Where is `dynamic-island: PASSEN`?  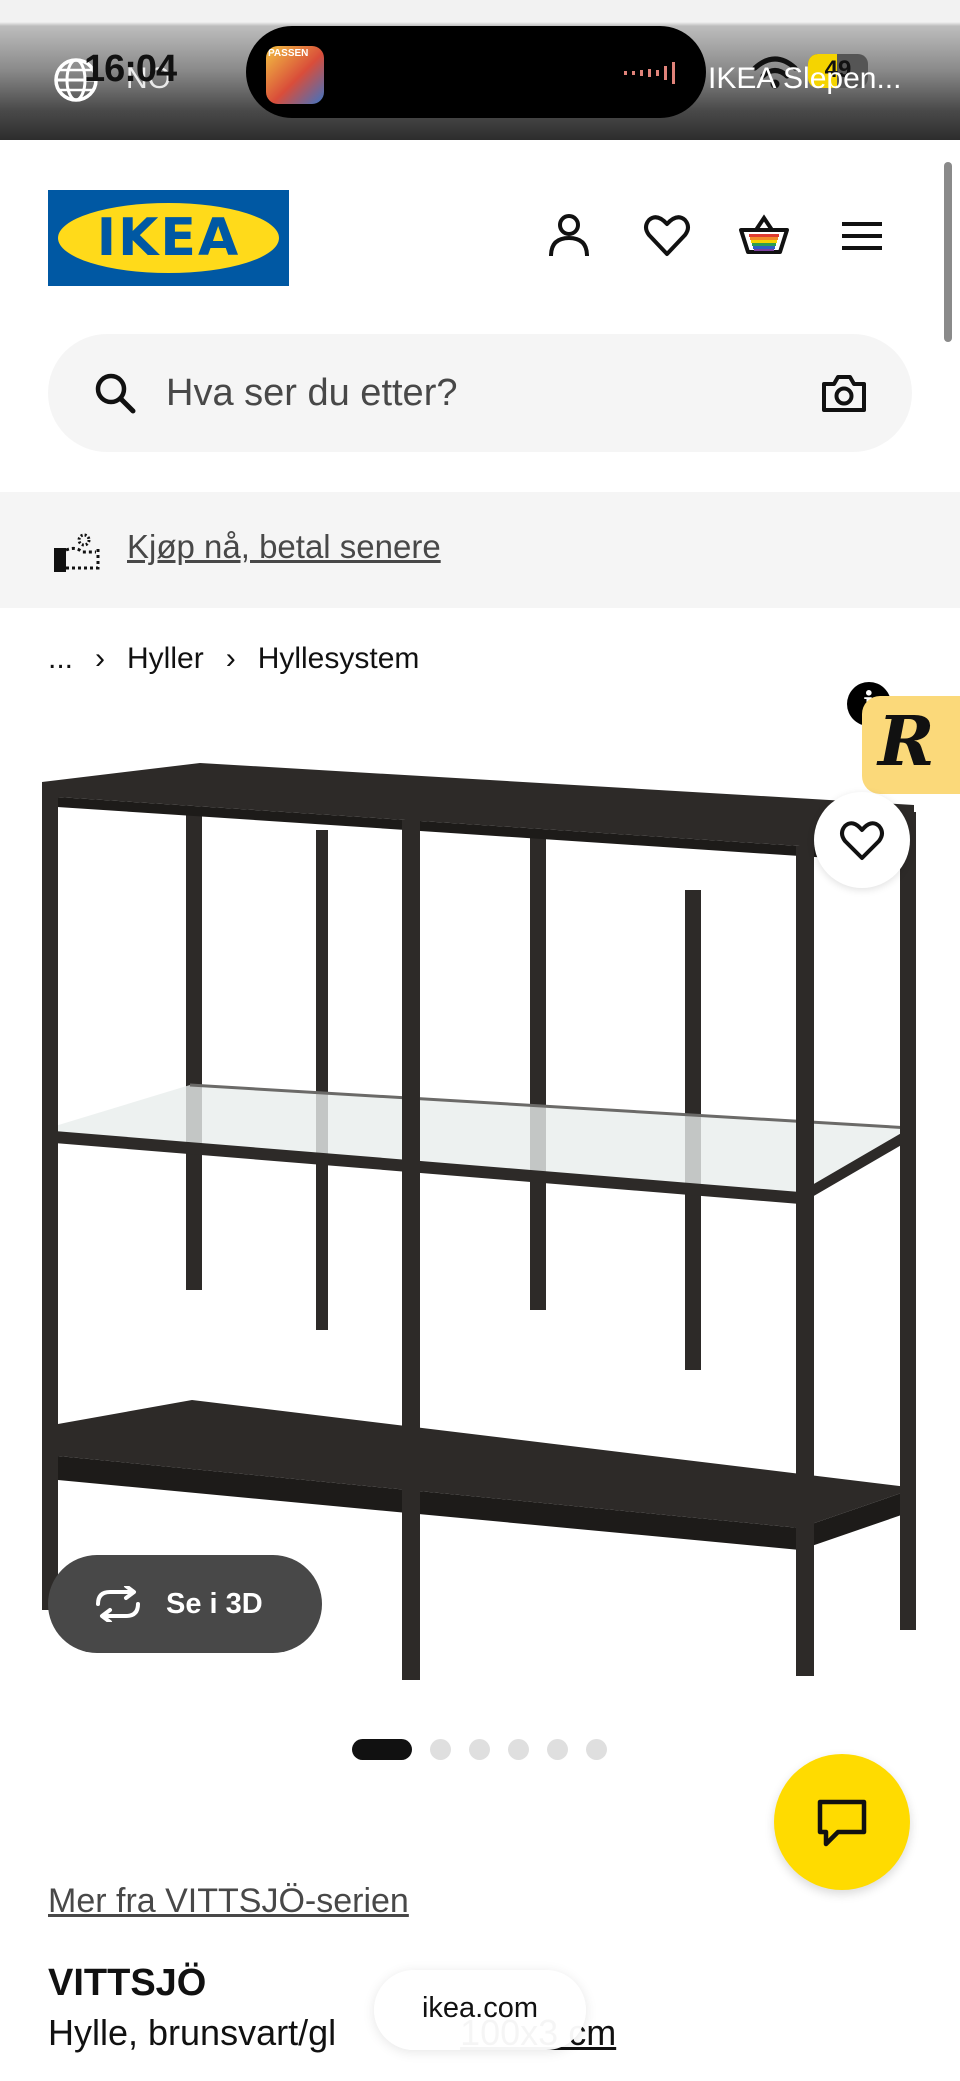 dynamic-island: PASSEN is located at coordinates (476, 72).